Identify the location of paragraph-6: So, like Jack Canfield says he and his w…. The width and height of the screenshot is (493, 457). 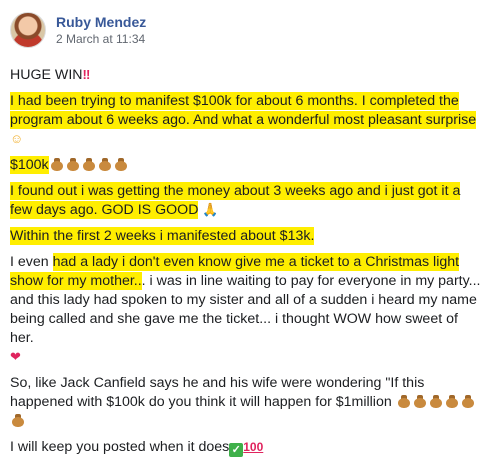
(246, 402).